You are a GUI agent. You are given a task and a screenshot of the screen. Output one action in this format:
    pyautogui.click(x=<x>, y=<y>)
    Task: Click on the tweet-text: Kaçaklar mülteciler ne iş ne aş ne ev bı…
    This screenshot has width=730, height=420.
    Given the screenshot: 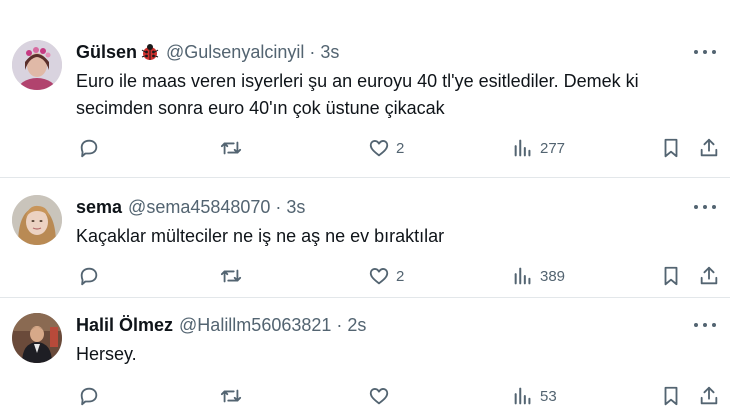 What is the action you would take?
    pyautogui.click(x=386, y=236)
    